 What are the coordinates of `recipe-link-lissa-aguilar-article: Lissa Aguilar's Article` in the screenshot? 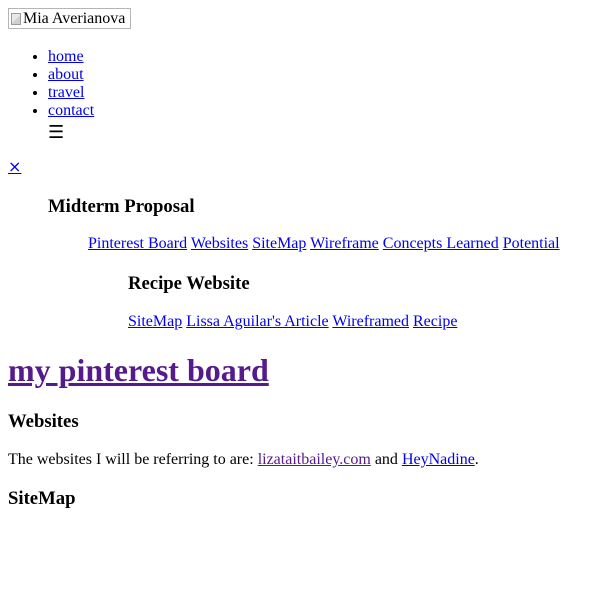 It's located at (257, 321).